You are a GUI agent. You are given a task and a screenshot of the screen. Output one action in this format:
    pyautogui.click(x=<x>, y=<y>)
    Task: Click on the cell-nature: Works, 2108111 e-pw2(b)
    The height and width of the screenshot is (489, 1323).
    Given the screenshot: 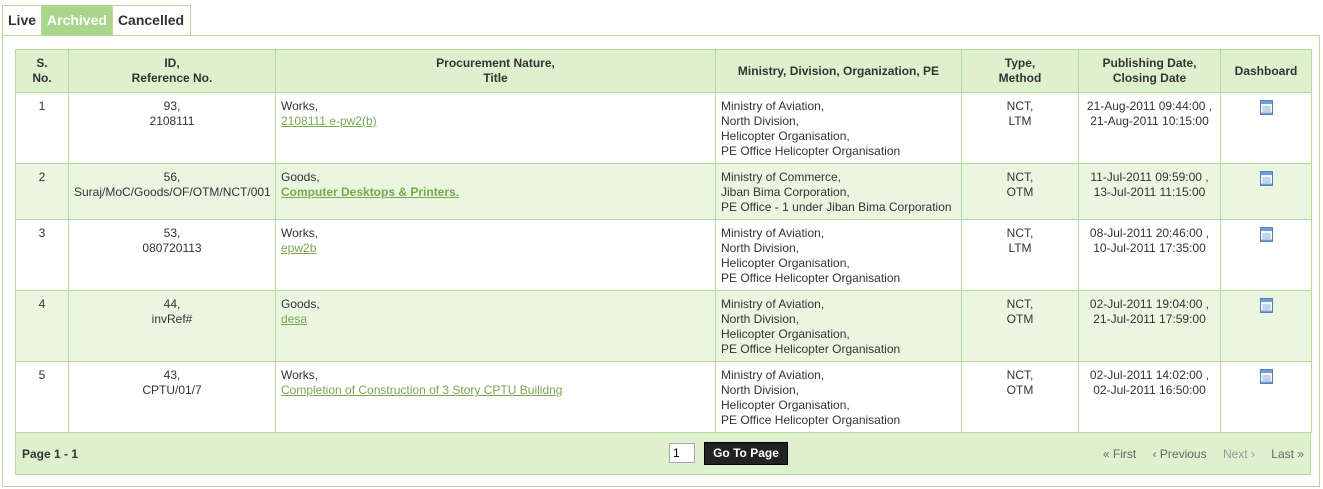 What is the action you would take?
    pyautogui.click(x=495, y=128)
    